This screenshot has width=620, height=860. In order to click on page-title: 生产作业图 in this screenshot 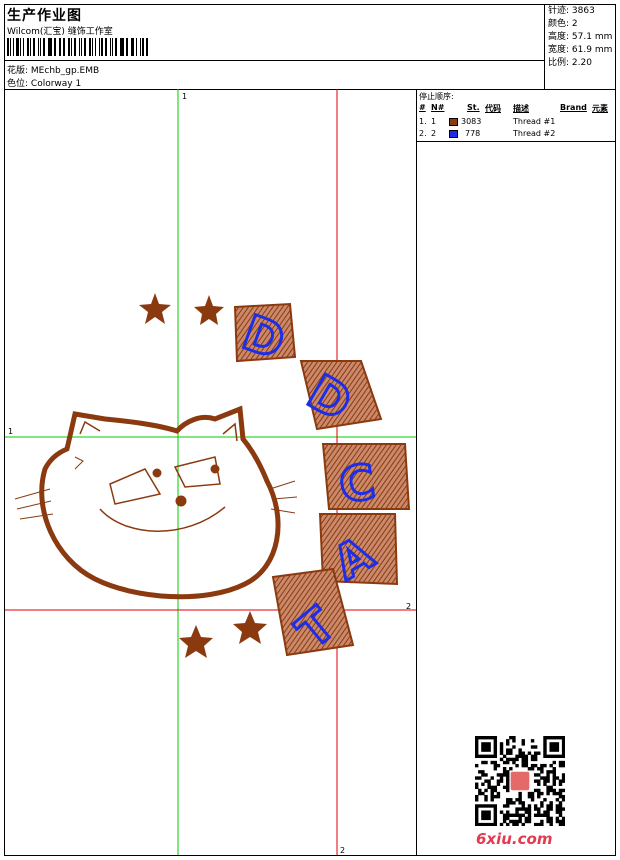, I will do `click(44, 16)`.